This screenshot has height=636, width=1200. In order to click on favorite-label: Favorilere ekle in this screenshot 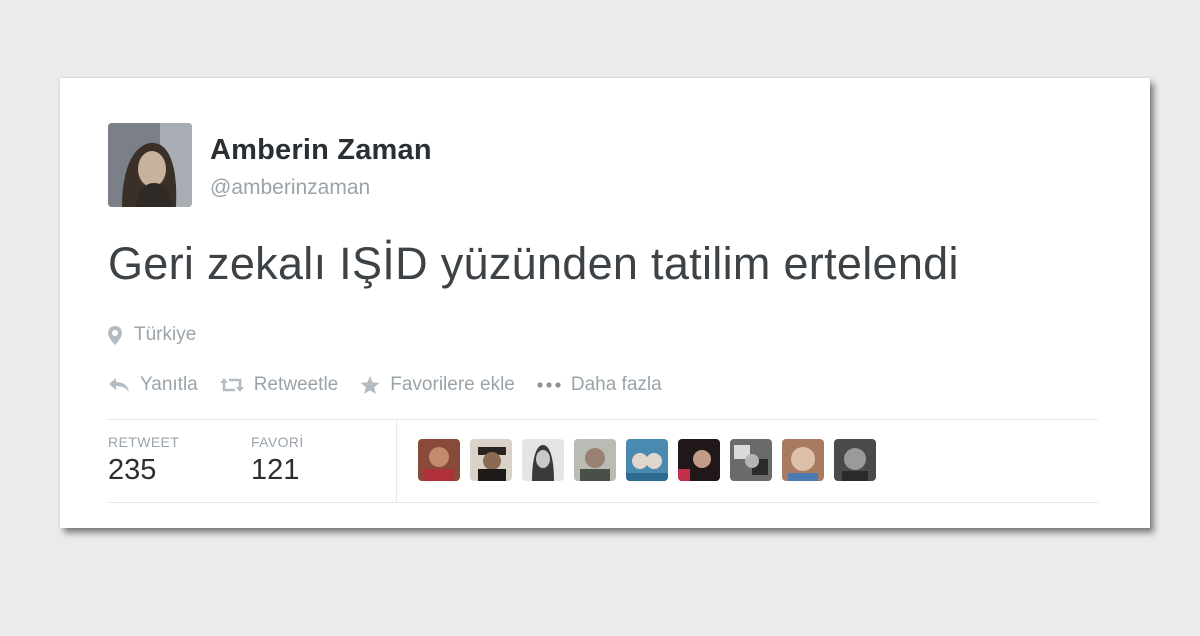, I will do `click(452, 384)`.